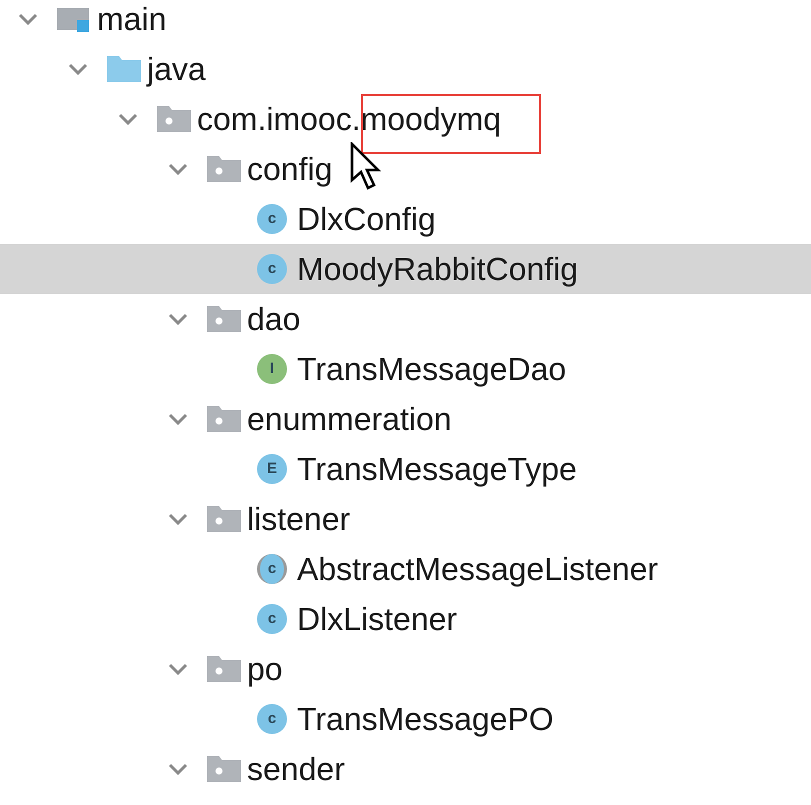  I want to click on tree-row: I TransMessageDao, so click(405, 369).